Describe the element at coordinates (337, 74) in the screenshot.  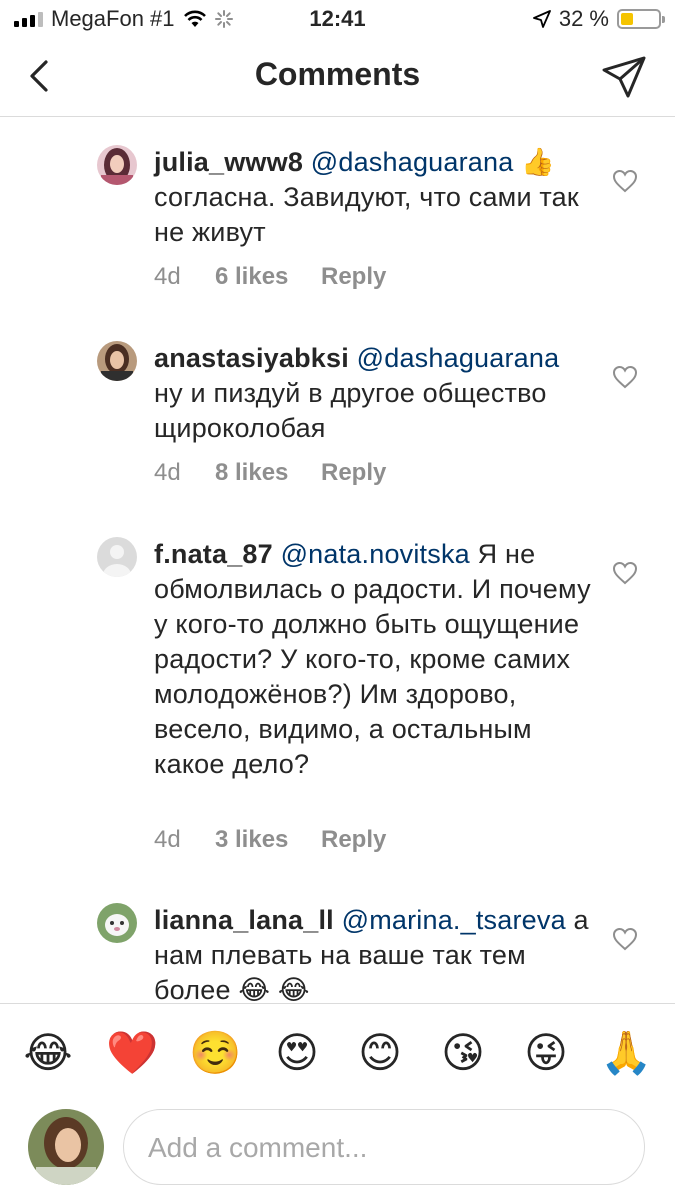
I see `page-title: Comments` at that location.